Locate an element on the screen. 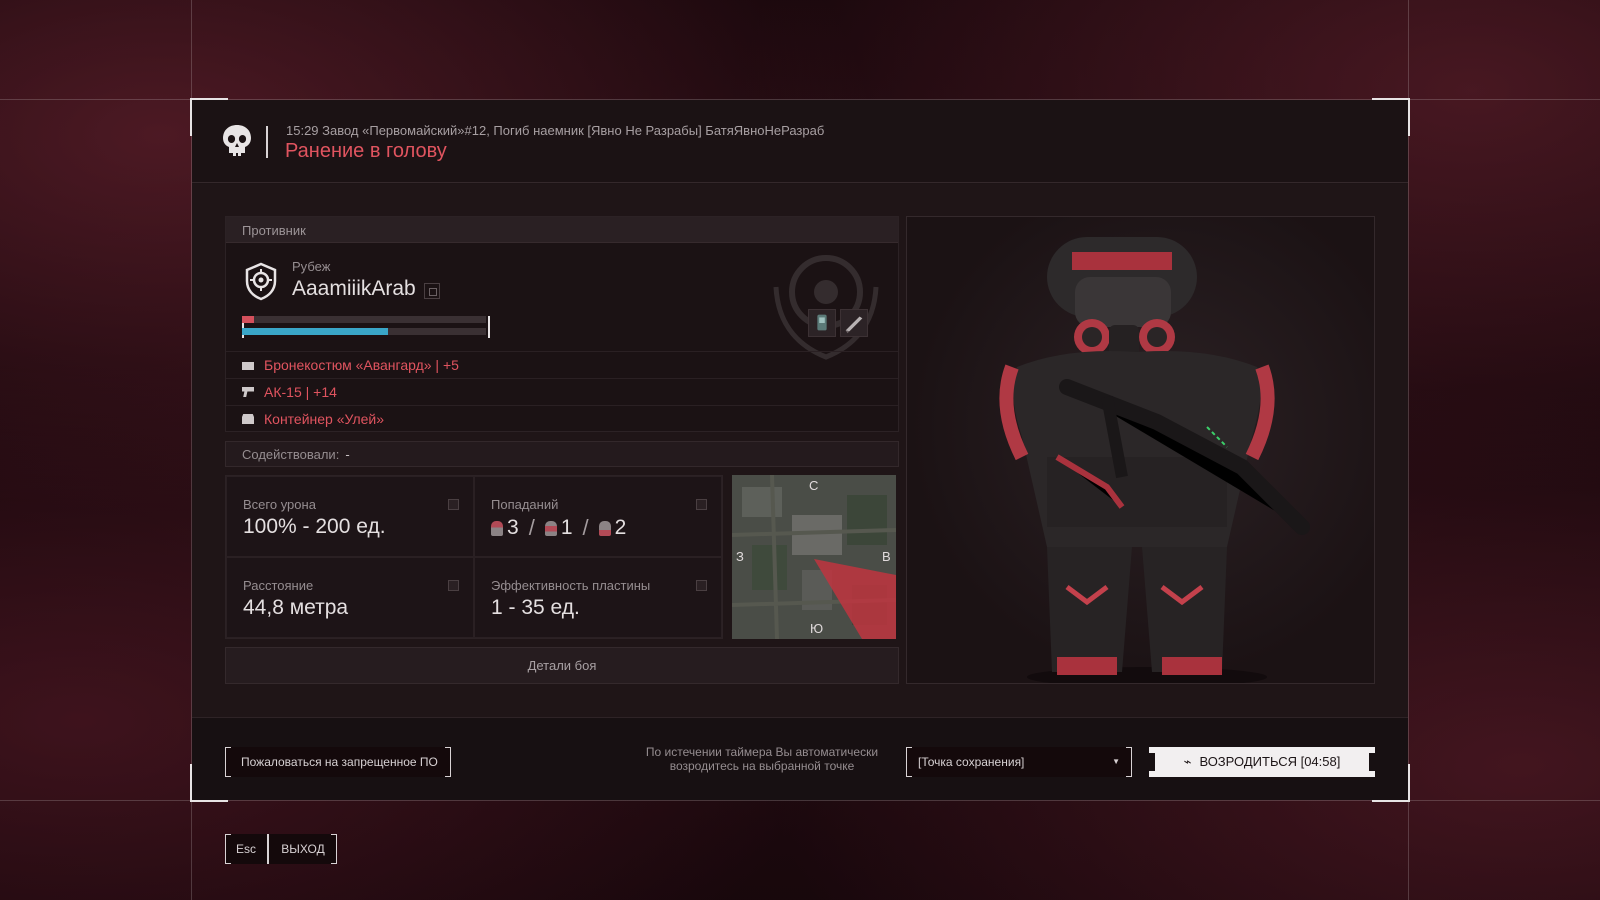  death-reason: Ранение в голову is located at coordinates (366, 151).